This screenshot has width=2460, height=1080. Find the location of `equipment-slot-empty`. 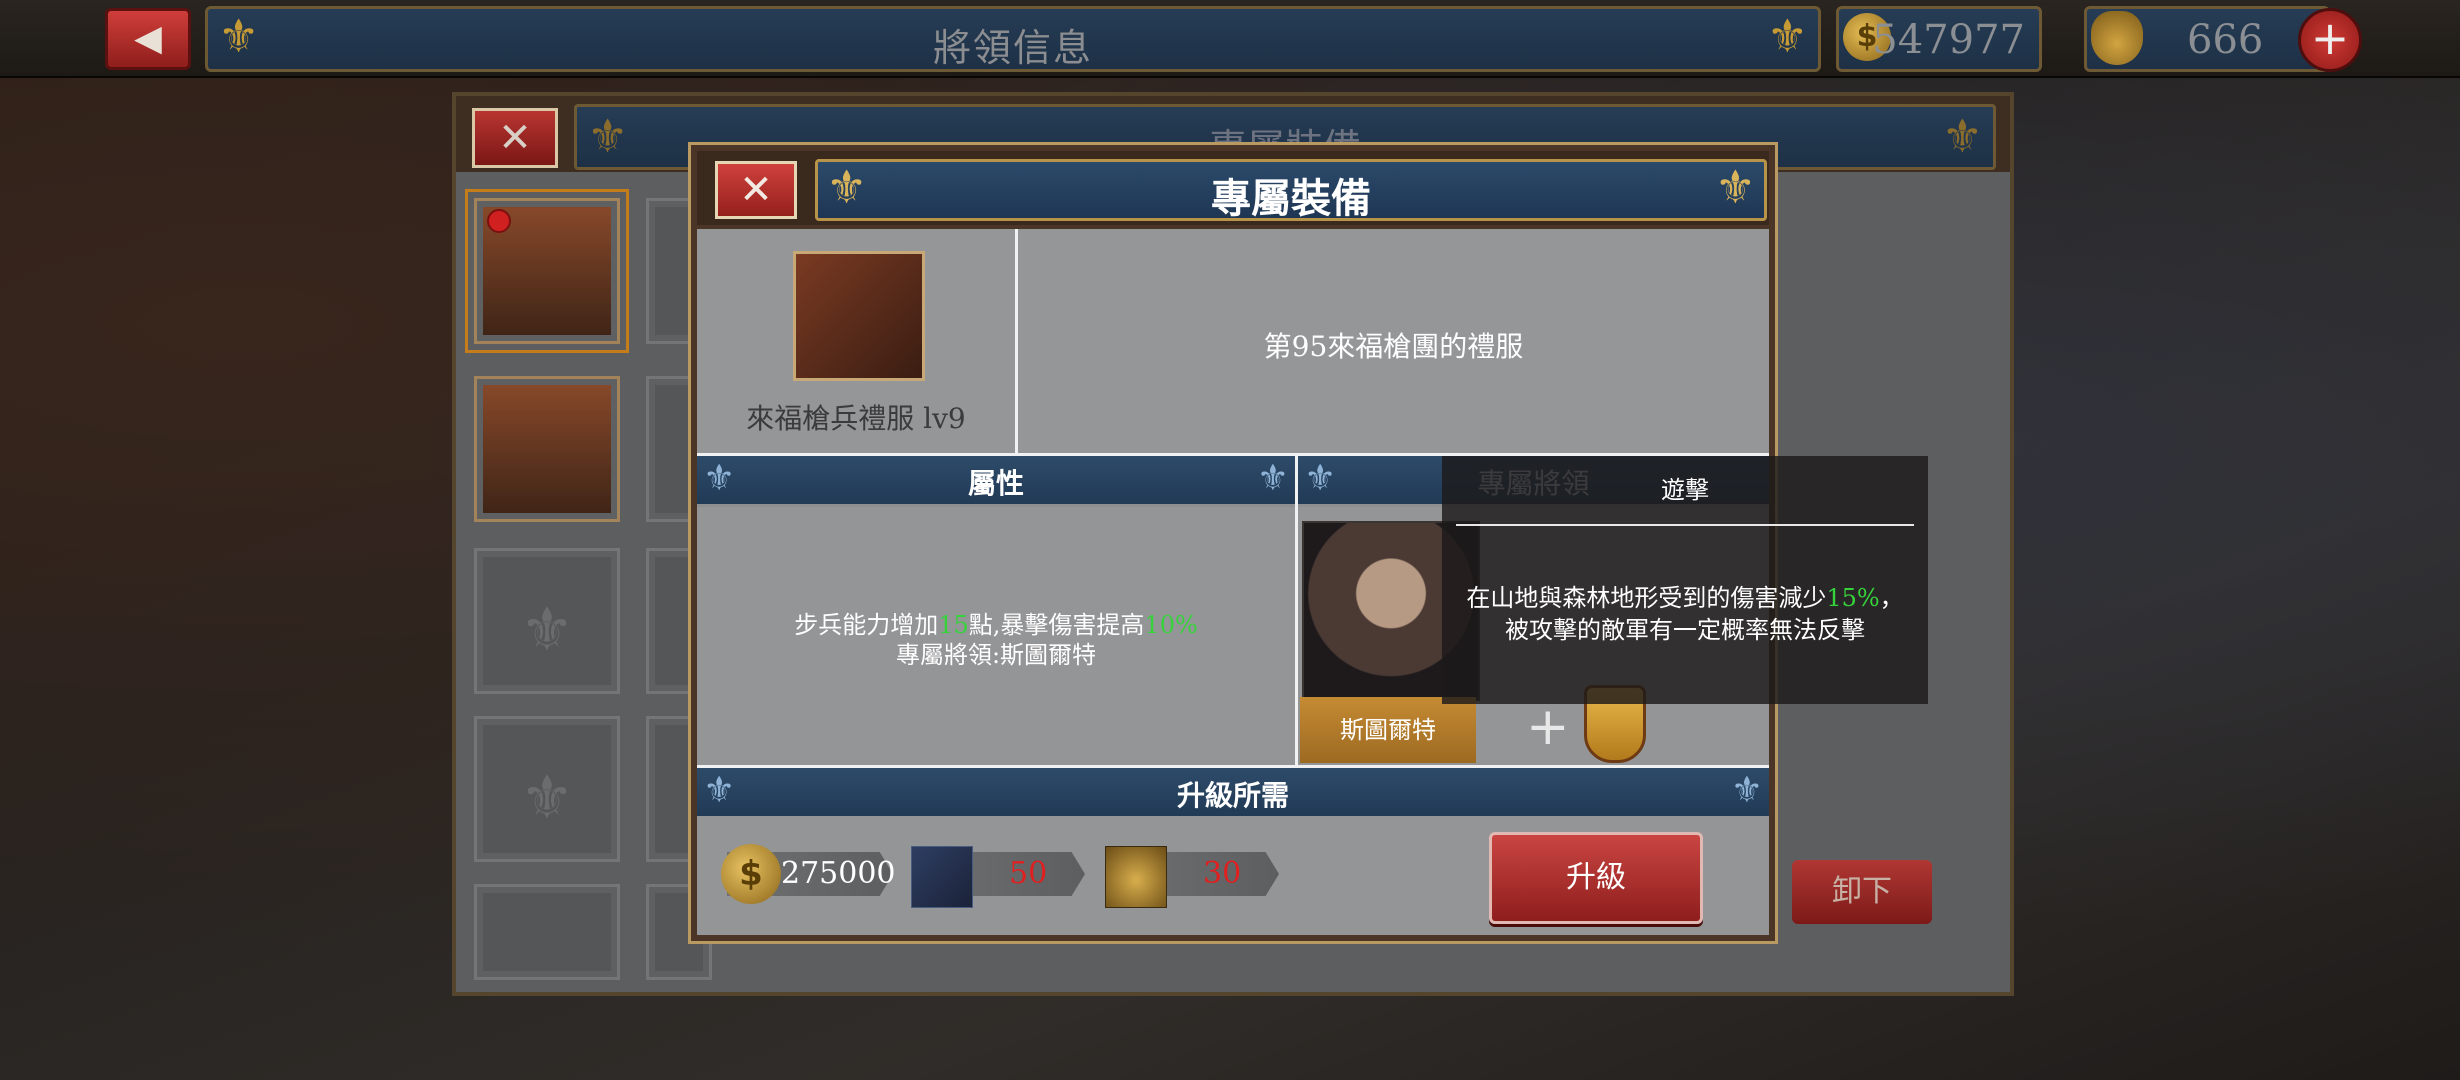

equipment-slot-empty is located at coordinates (547, 932).